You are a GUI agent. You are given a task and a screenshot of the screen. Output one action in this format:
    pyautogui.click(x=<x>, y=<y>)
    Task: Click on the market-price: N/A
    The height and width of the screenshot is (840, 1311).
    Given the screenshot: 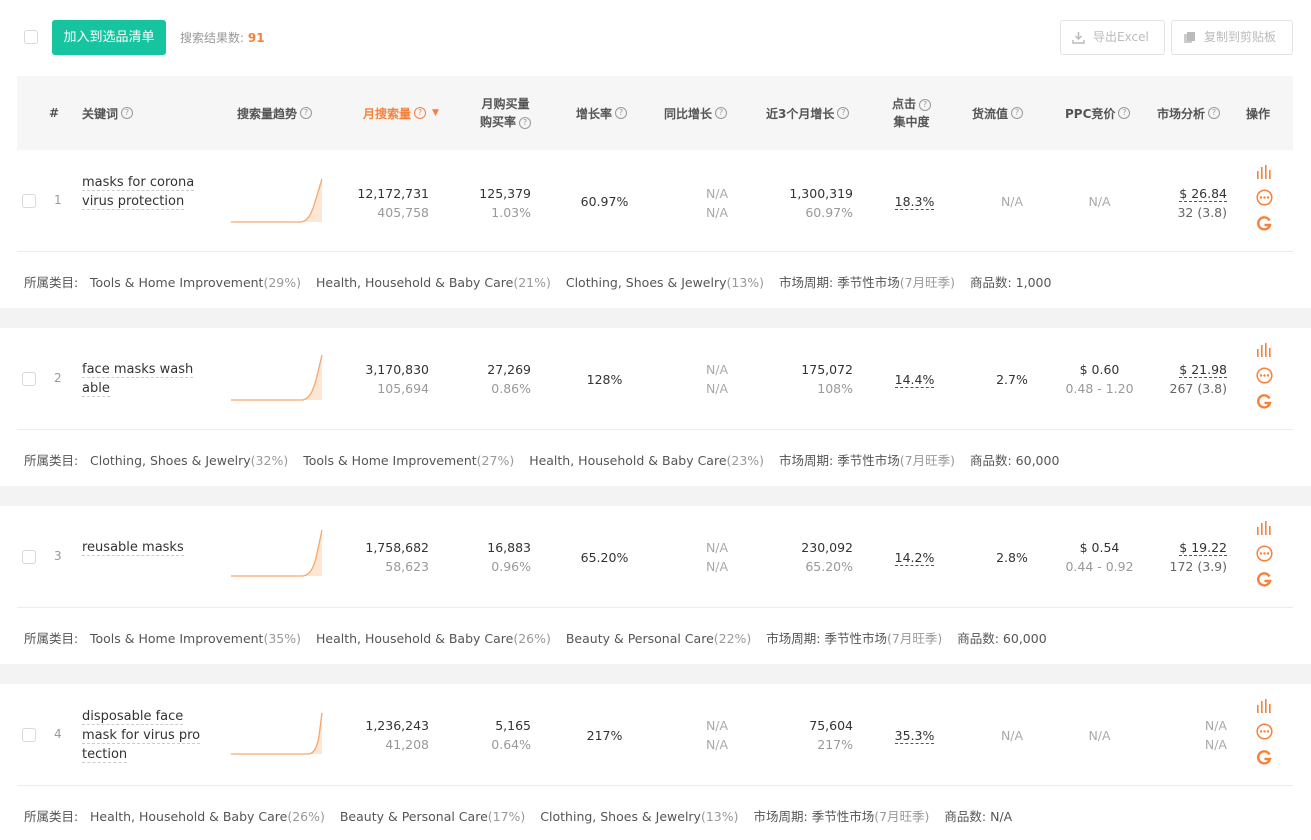 What is the action you would take?
    pyautogui.click(x=1215, y=725)
    